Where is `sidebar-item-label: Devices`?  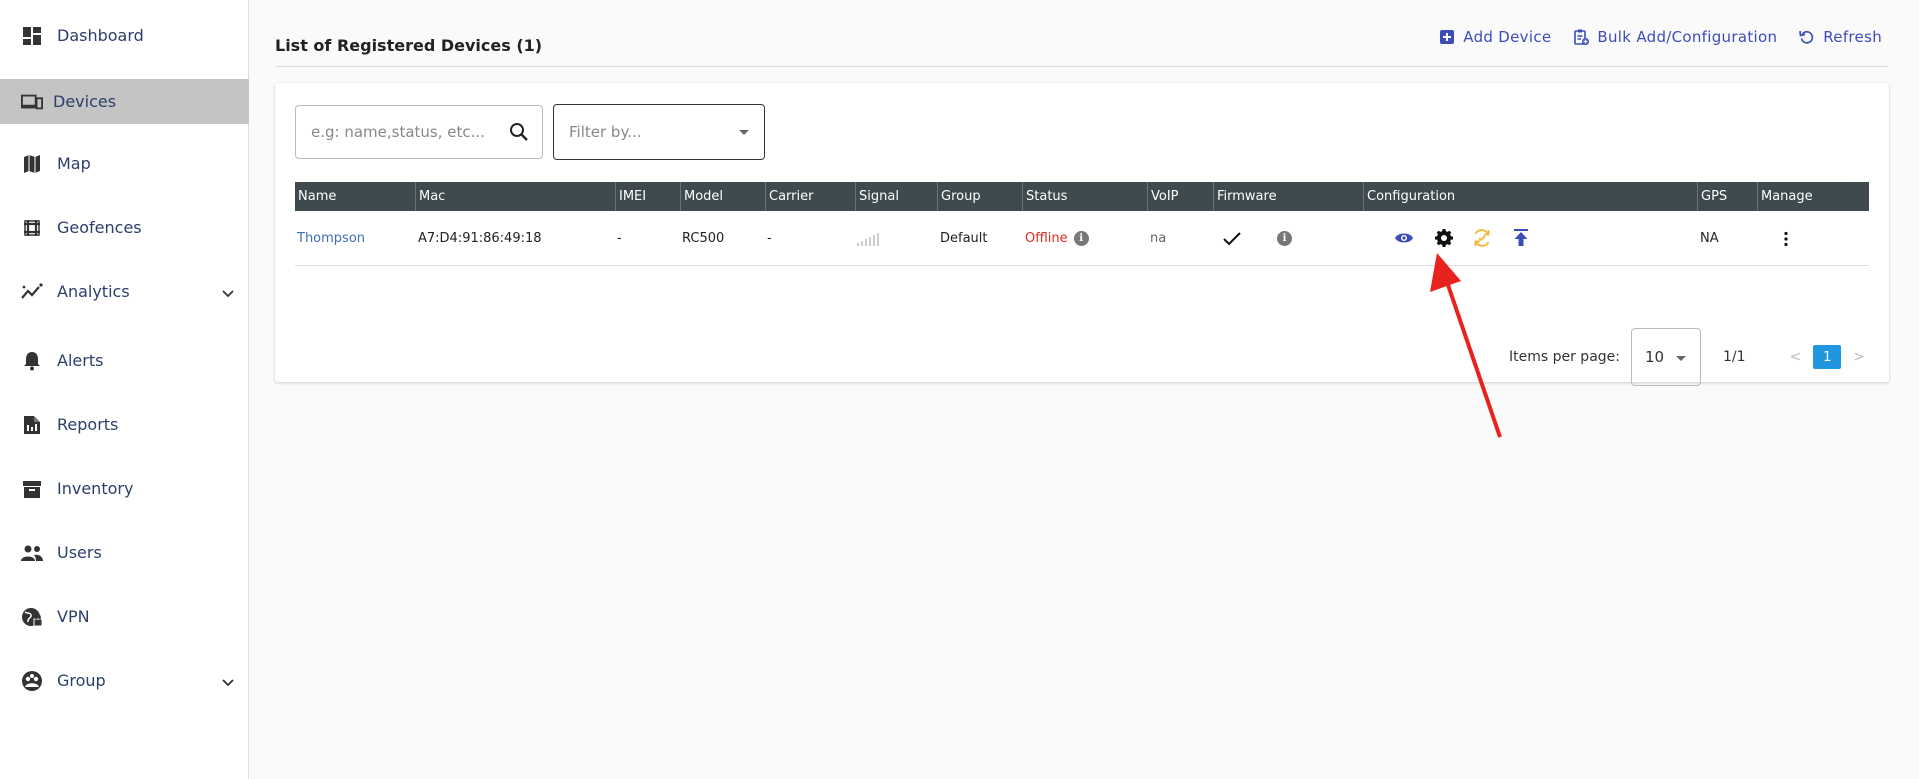
sidebar-item-label: Devices is located at coordinates (85, 101).